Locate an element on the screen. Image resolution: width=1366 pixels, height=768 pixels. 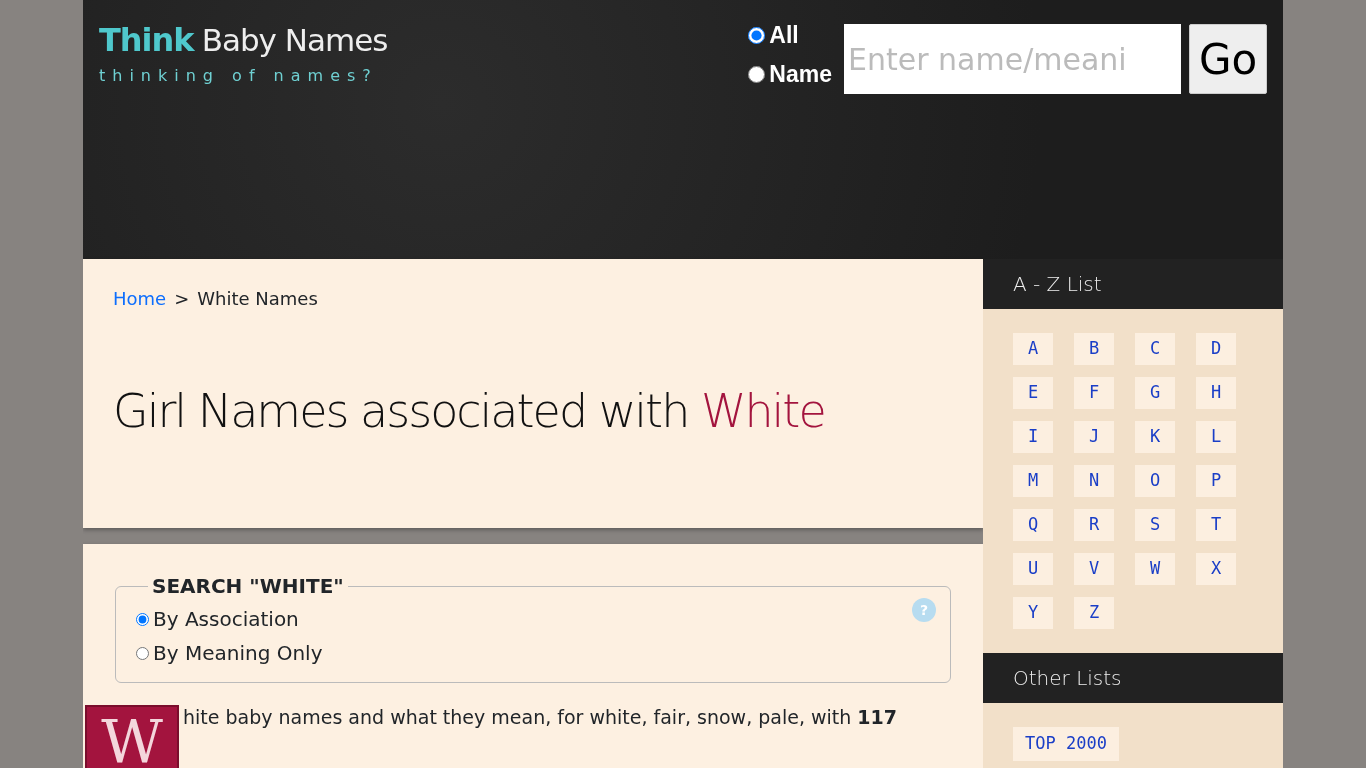
letter-link: J is located at coordinates (1094, 437).